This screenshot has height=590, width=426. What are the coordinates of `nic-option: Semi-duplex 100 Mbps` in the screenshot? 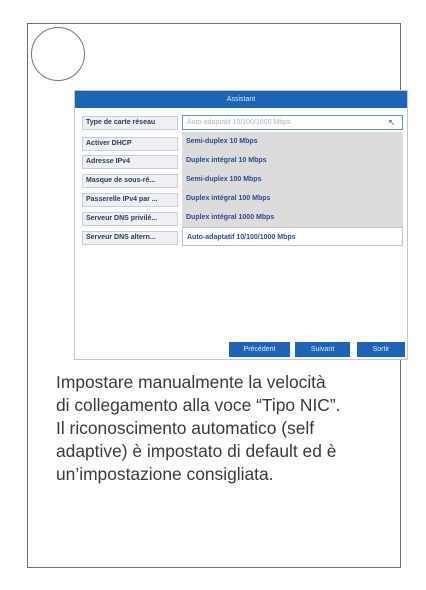 It's located at (292, 179).